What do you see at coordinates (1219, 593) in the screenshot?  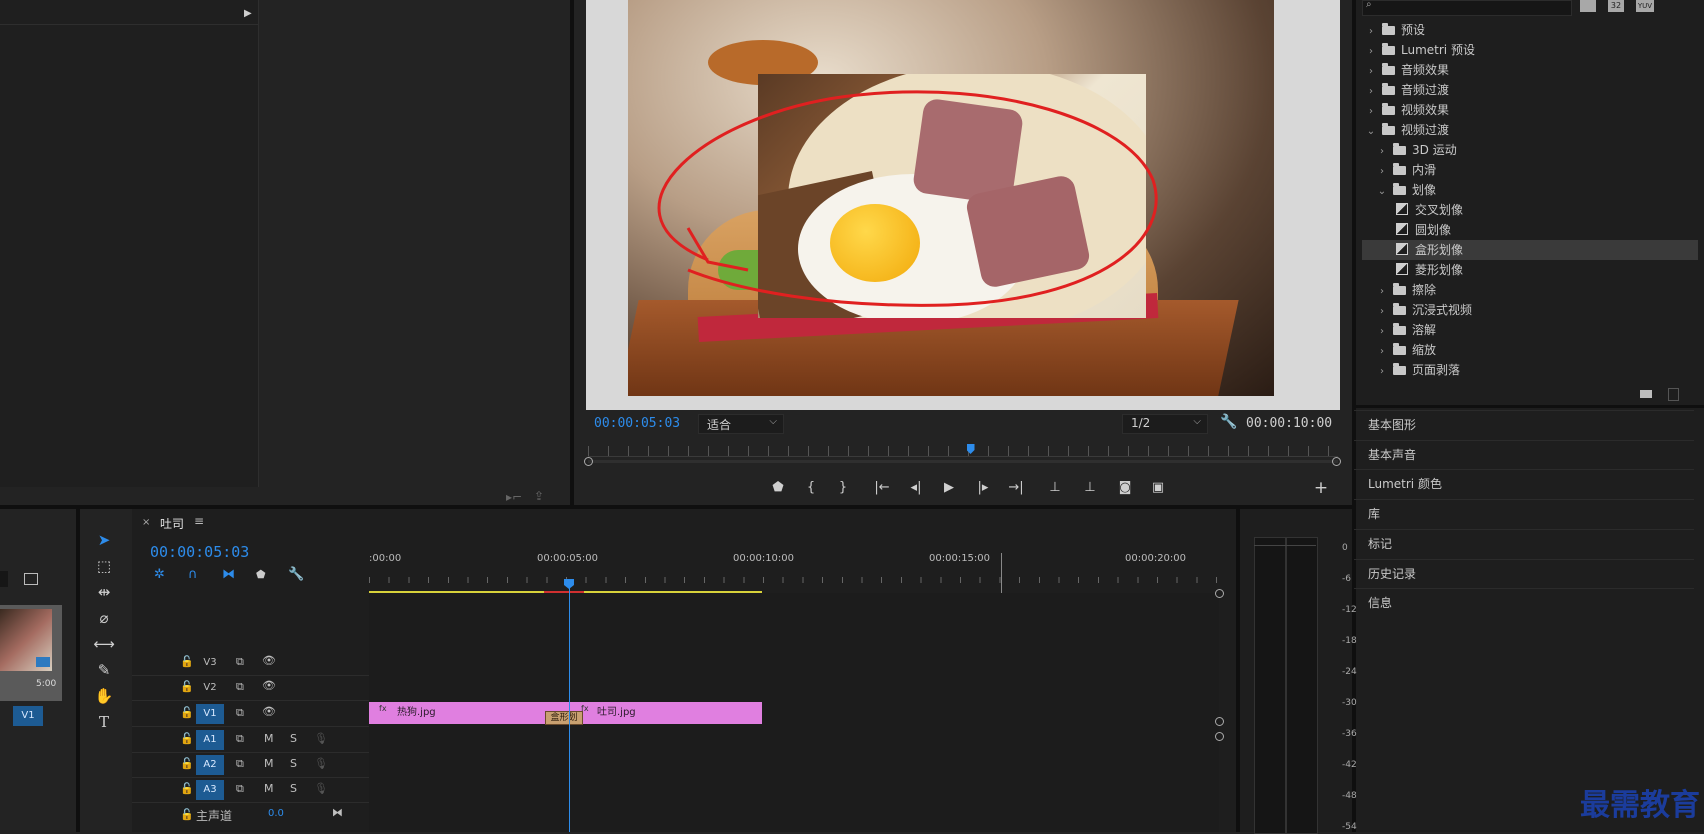 I see `vertical-scroll-handle-top` at bounding box center [1219, 593].